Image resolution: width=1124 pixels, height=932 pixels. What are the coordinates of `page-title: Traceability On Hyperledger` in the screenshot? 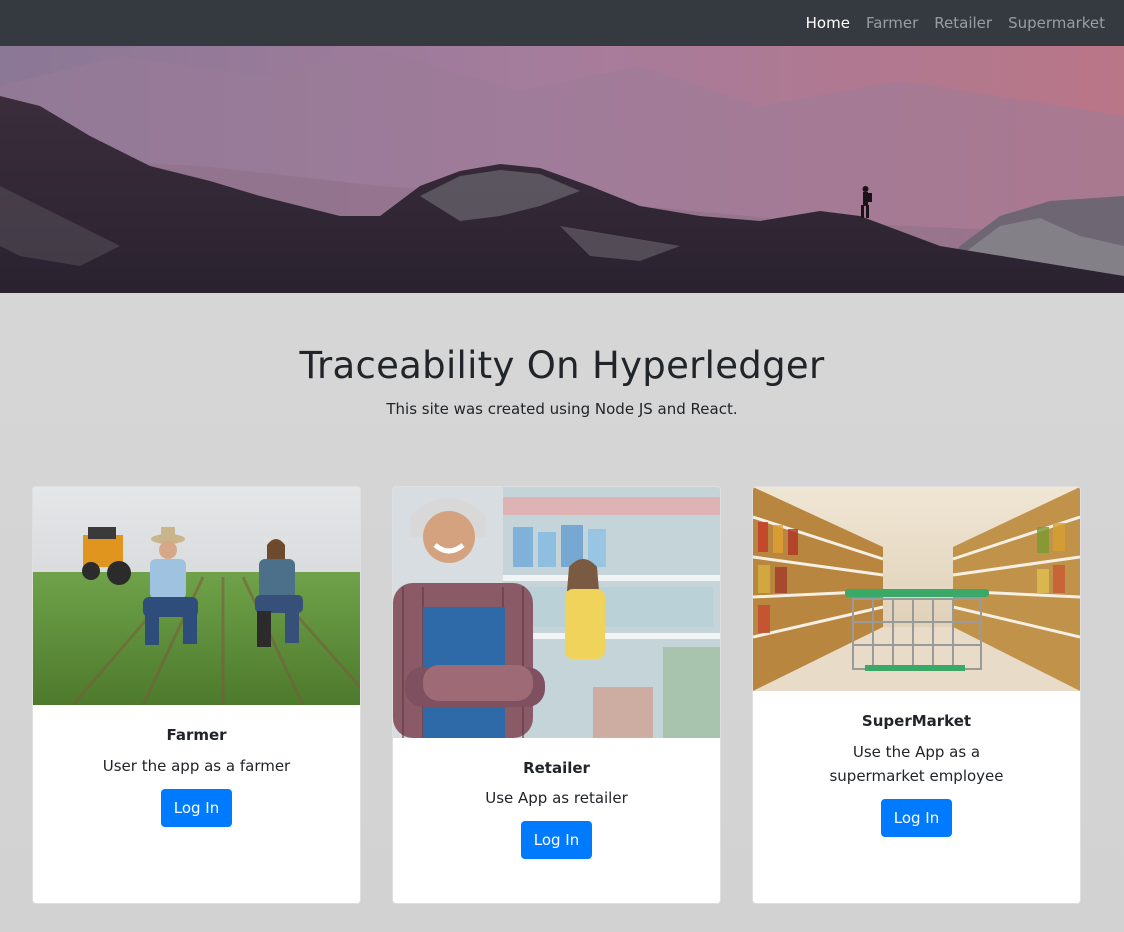 It's located at (562, 365).